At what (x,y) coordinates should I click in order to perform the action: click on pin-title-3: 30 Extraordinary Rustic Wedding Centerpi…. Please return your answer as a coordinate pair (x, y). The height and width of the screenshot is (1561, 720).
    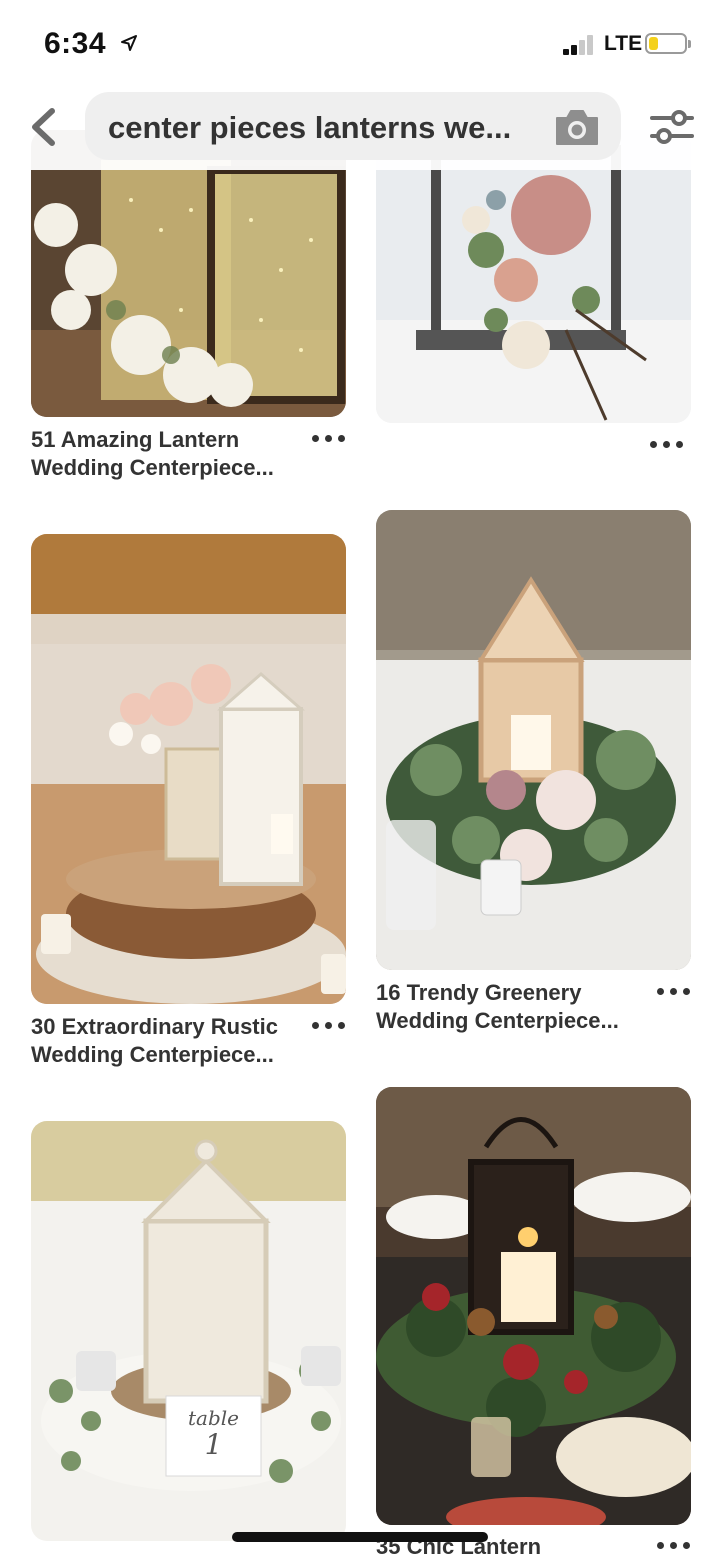
    Looking at the image, I should click on (172, 1041).